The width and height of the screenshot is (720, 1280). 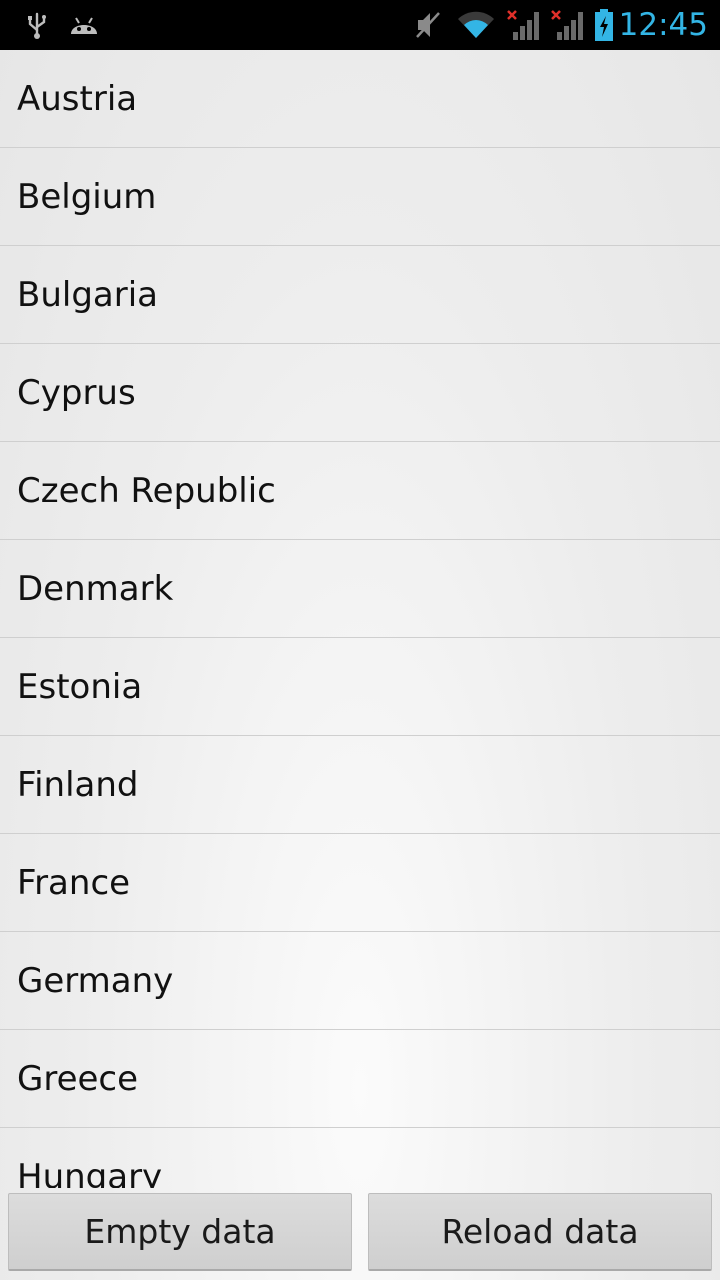 What do you see at coordinates (540, 1232) in the screenshot?
I see `reload-data-button: Reload data` at bounding box center [540, 1232].